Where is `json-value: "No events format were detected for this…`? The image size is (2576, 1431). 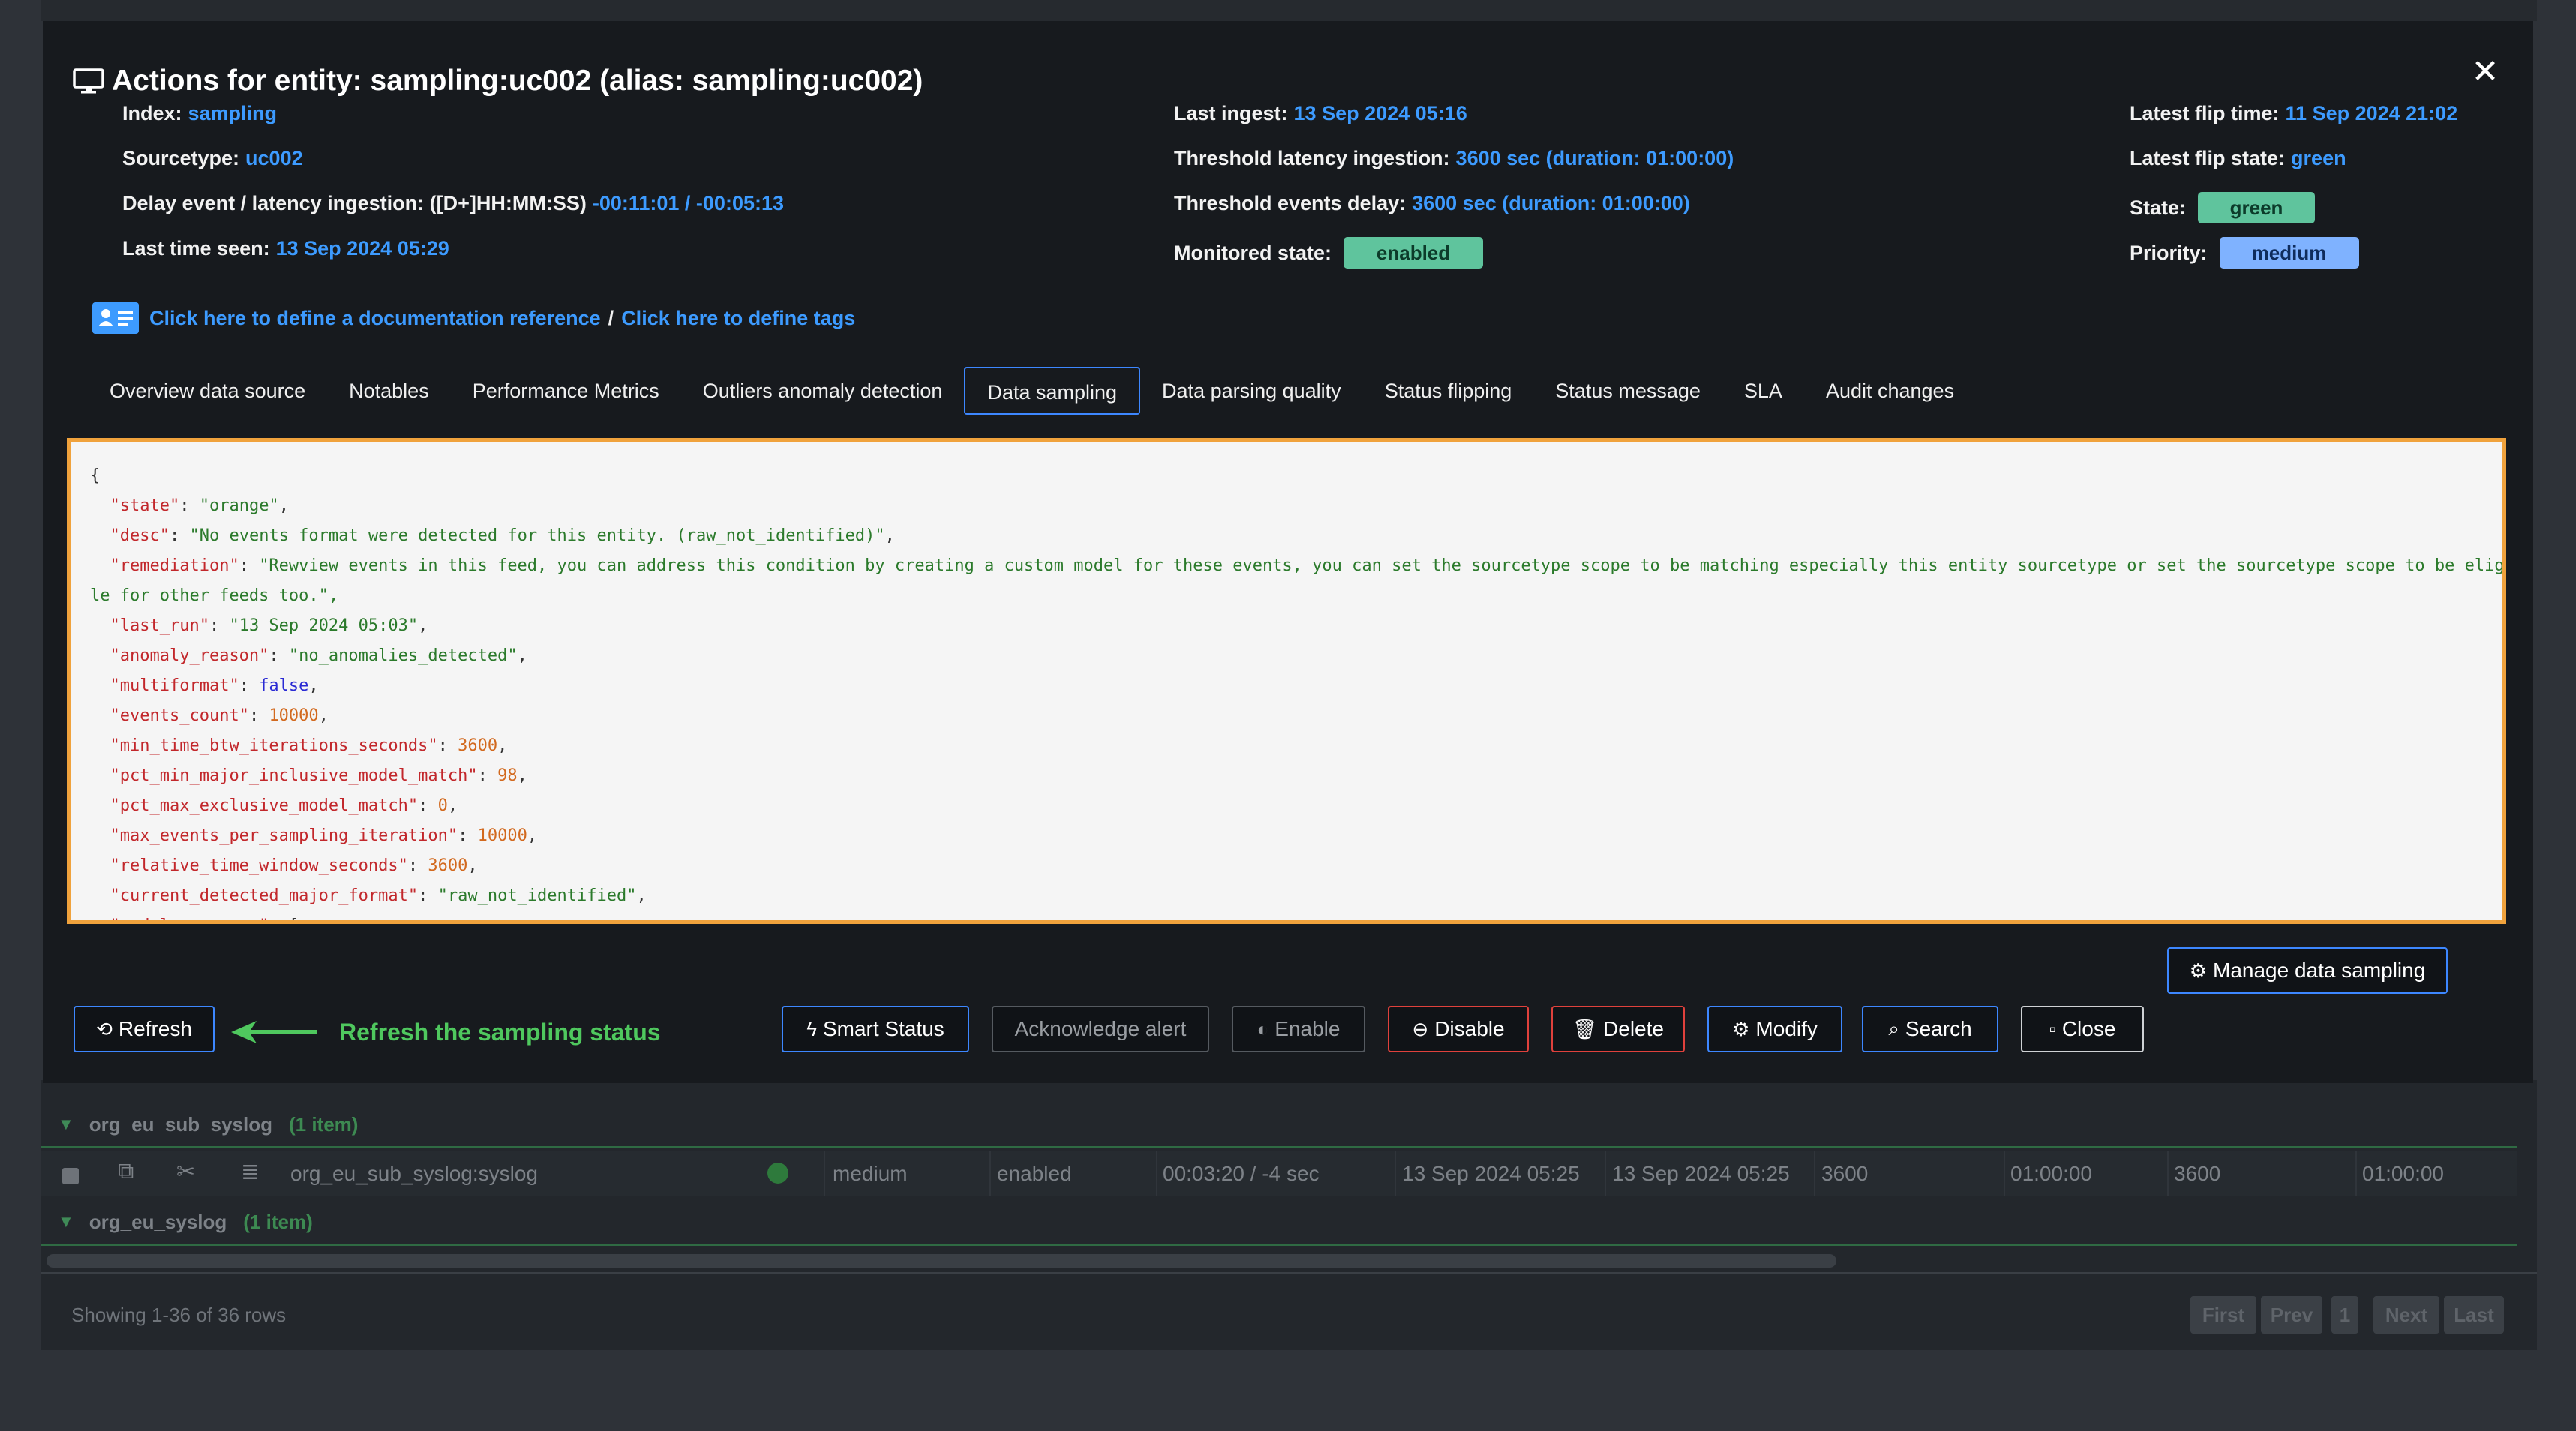 json-value: "No events format were detected for this… is located at coordinates (537, 535).